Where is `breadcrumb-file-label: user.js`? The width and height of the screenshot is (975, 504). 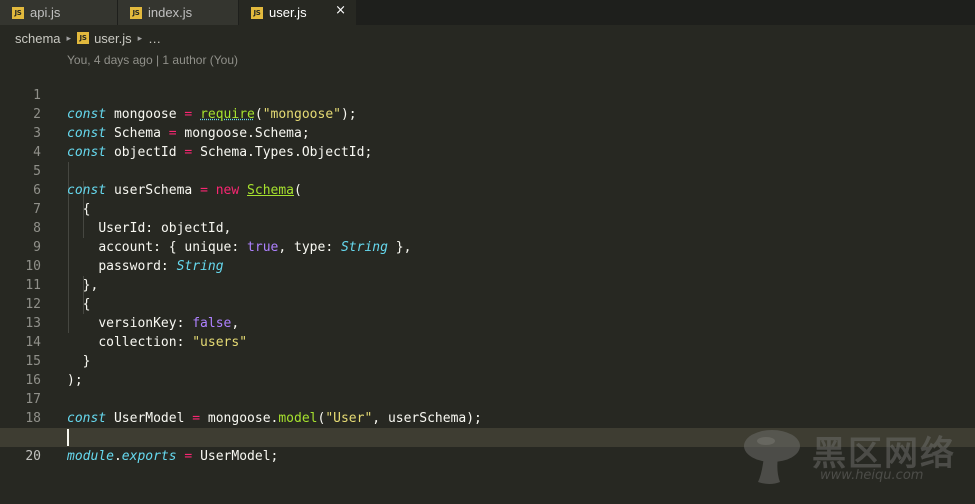
breadcrumb-file-label: user.js is located at coordinates (113, 38).